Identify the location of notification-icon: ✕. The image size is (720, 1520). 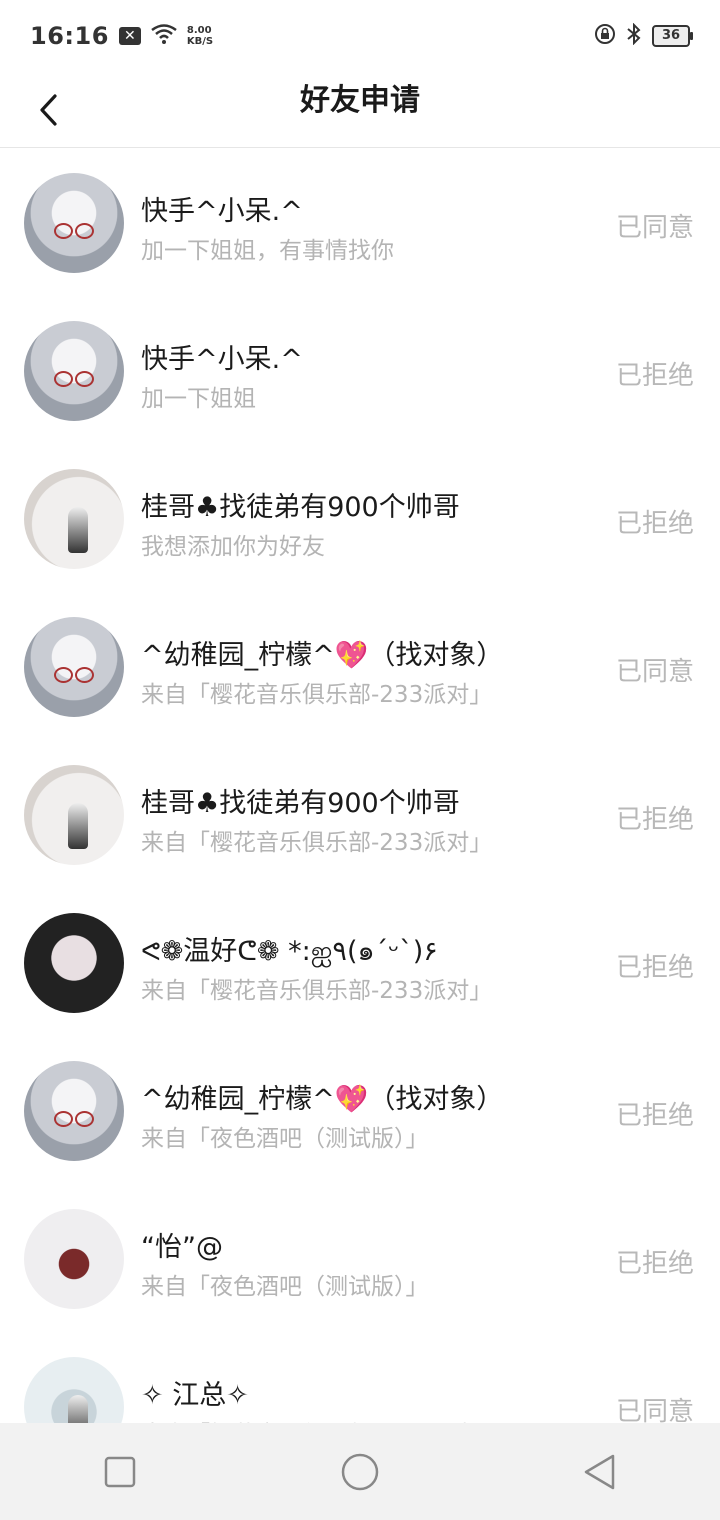
(129, 36).